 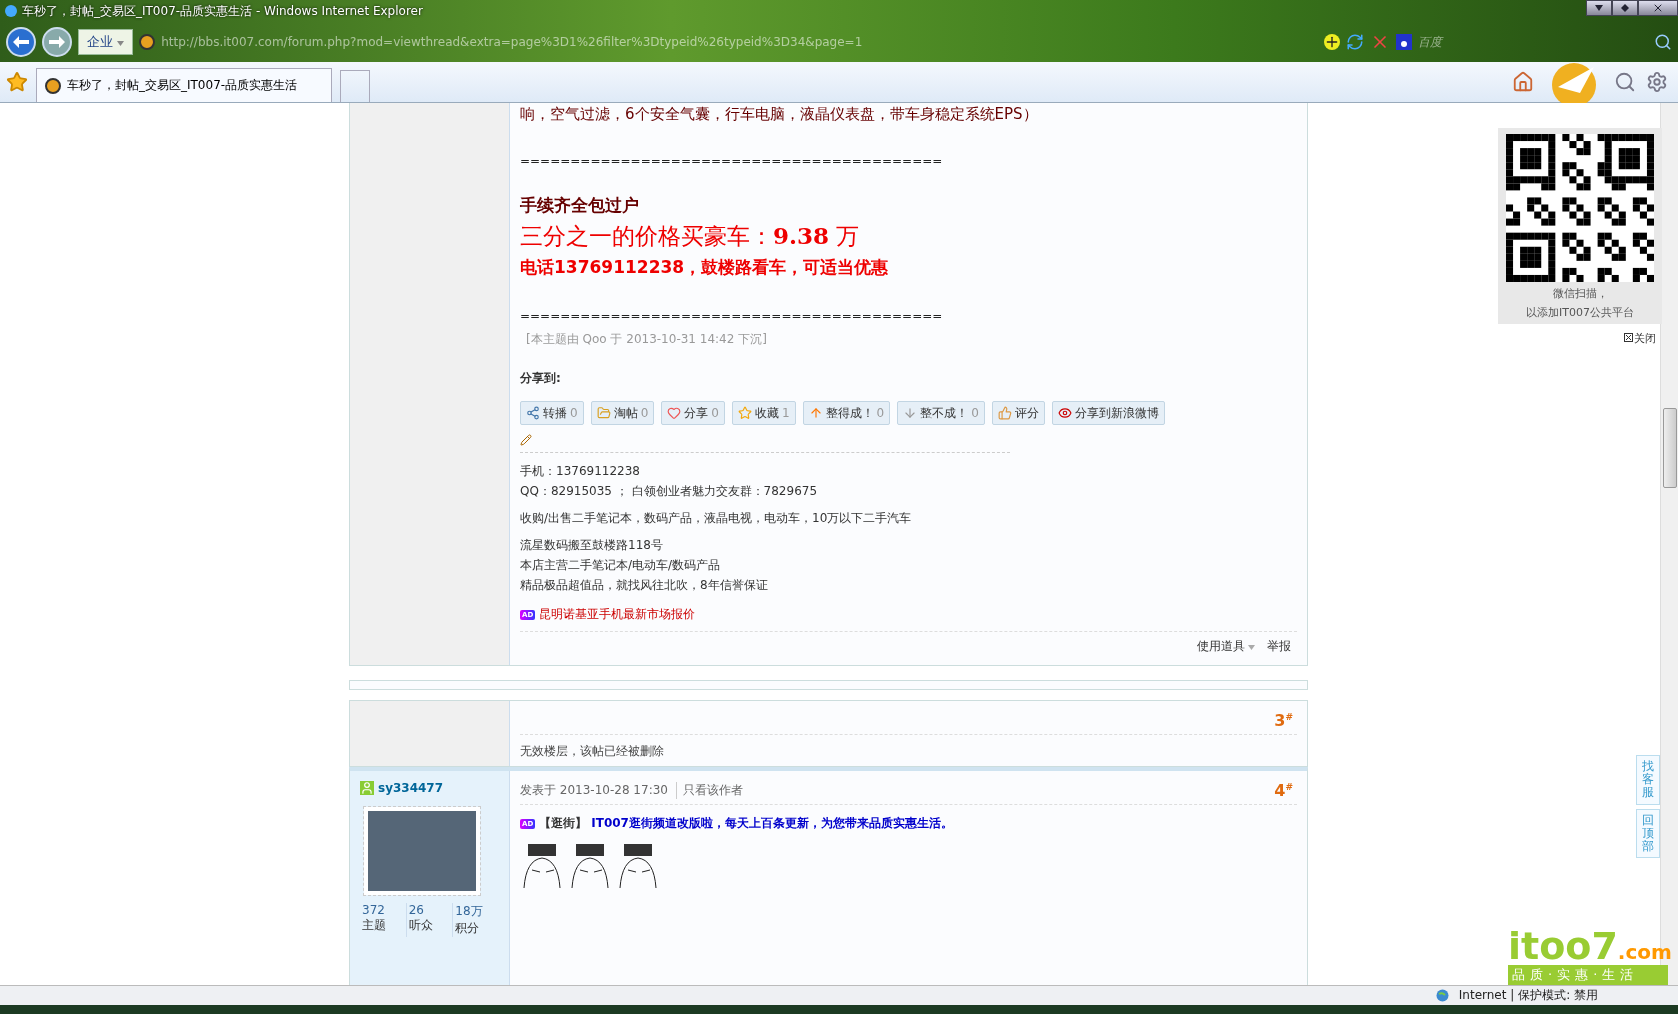 What do you see at coordinates (763, 413) in the screenshot?
I see `share-button: 收藏 1` at bounding box center [763, 413].